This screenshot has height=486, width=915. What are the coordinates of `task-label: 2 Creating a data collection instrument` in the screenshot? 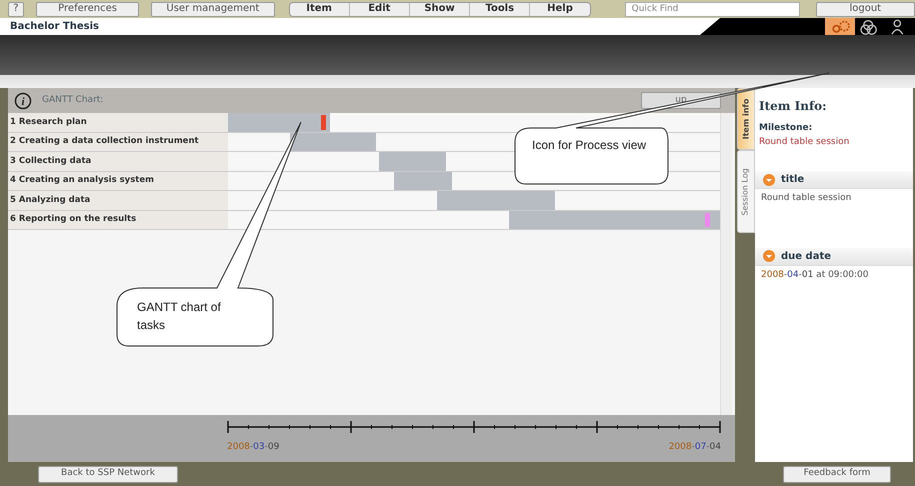 It's located at (118, 141).